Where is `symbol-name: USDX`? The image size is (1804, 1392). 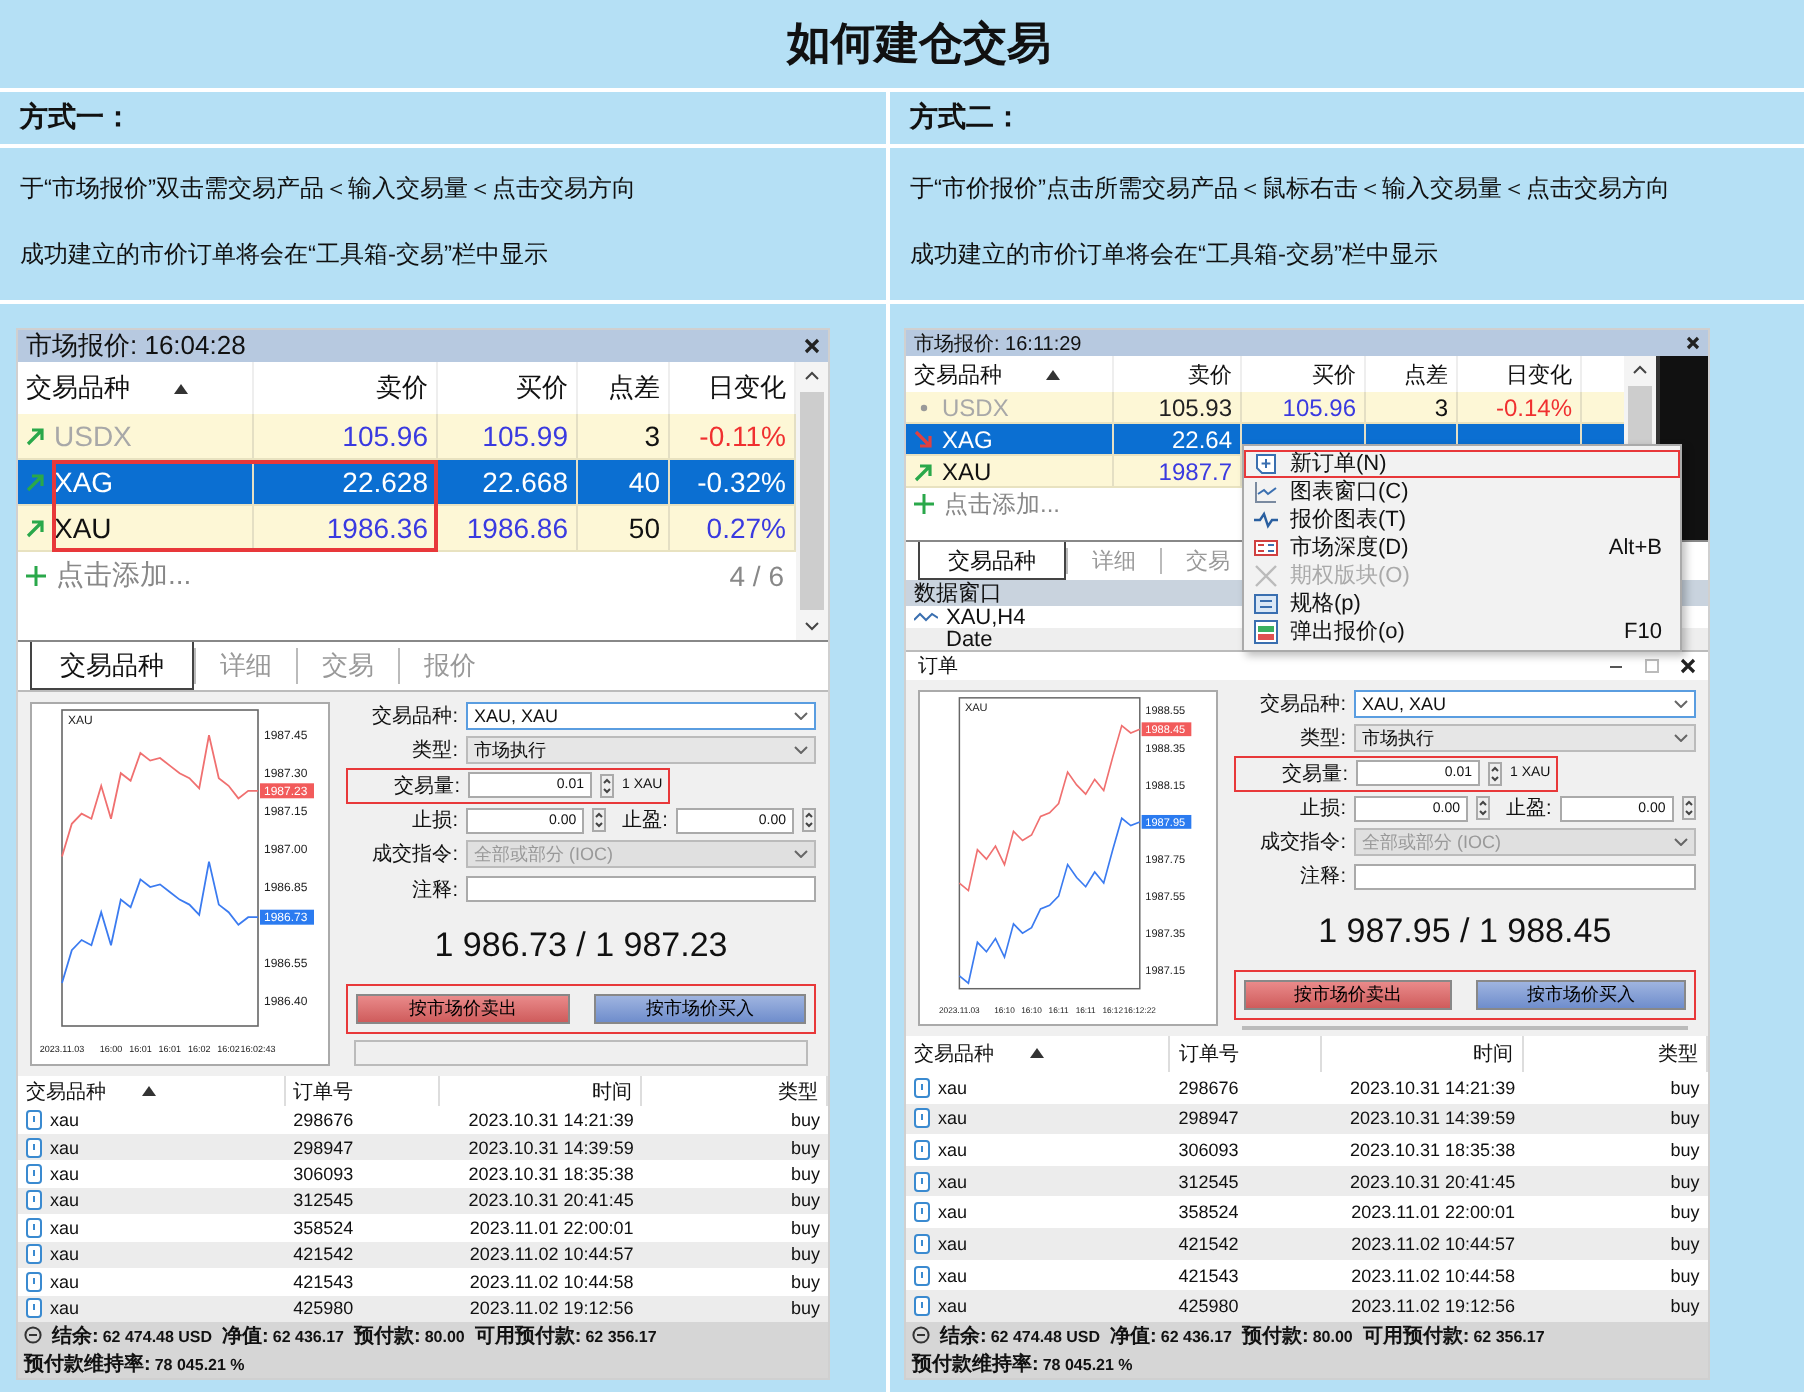
symbol-name: USDX is located at coordinates (975, 407).